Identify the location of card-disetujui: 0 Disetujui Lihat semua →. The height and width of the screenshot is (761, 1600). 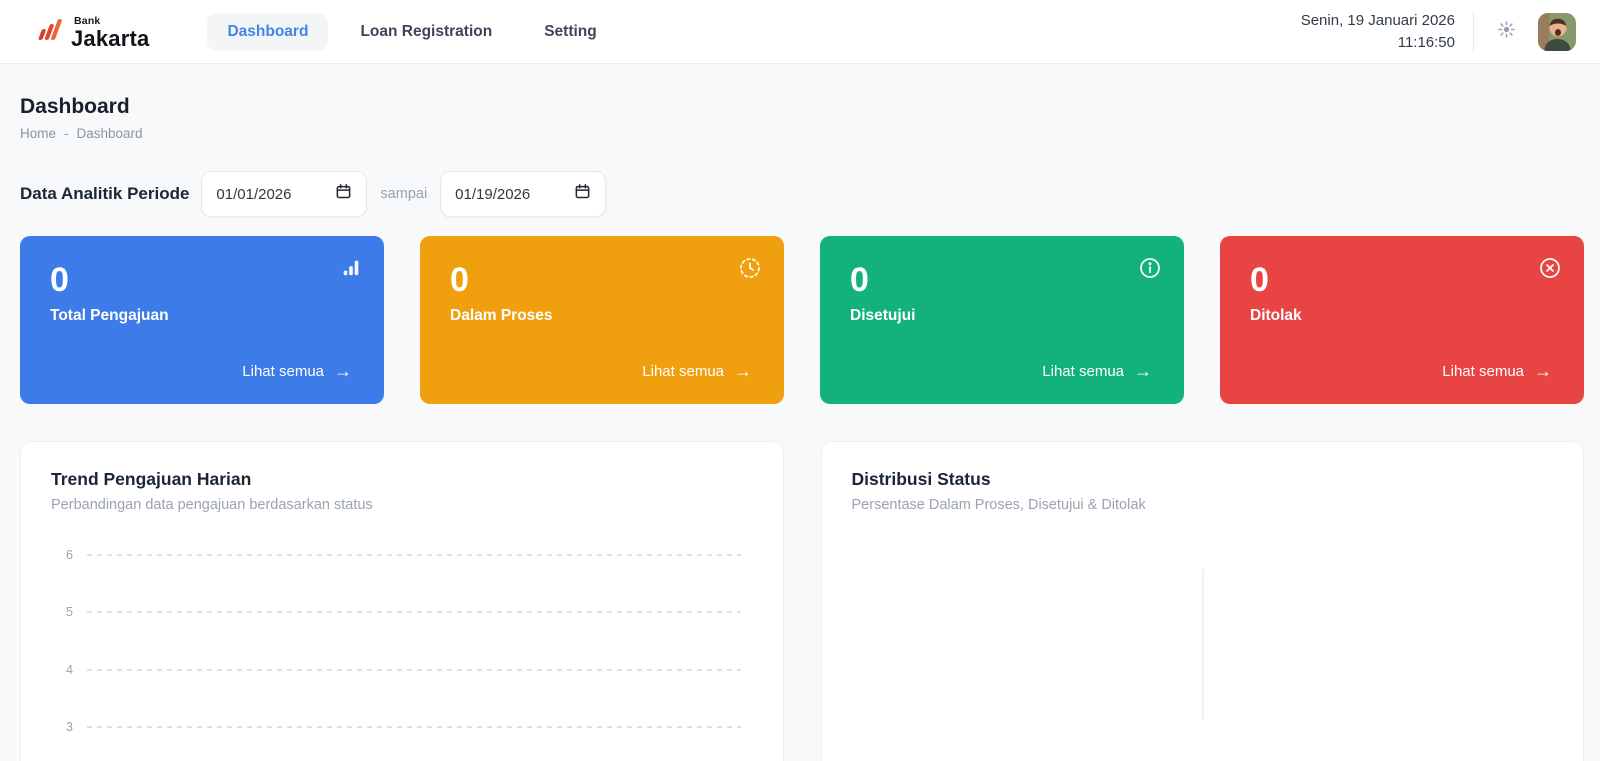
(1002, 320).